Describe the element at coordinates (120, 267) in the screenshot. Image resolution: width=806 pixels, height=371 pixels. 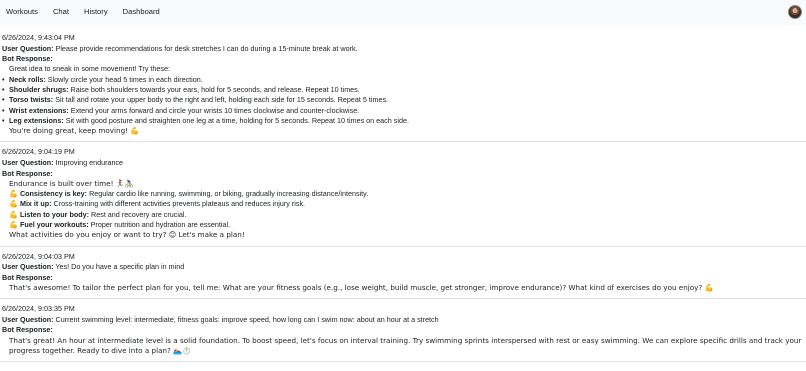
I see `user-question-text: Yes! Do you have a specific plan in mind` at that location.